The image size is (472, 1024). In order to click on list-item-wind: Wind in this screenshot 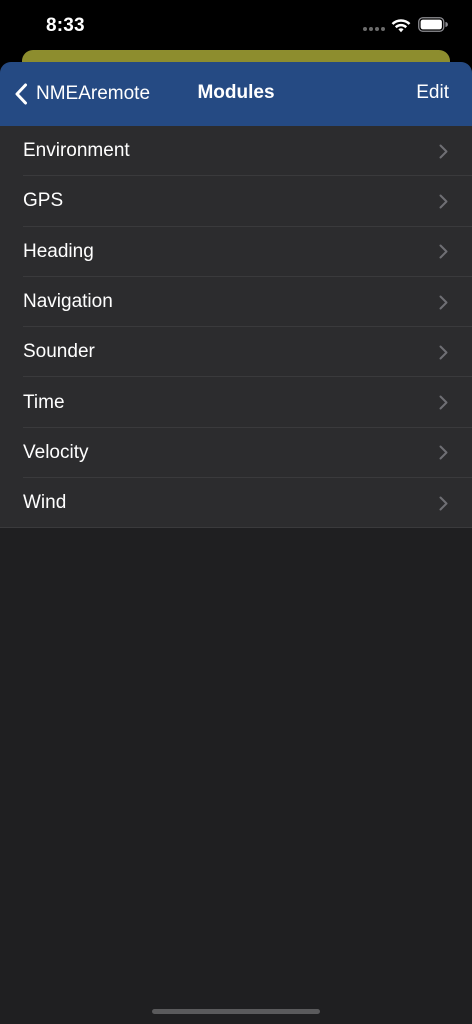, I will do `click(236, 503)`.